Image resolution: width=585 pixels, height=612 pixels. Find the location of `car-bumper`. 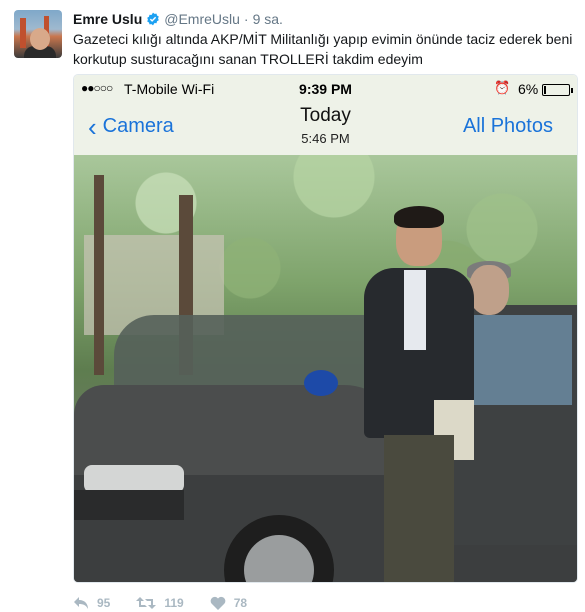

car-bumper is located at coordinates (129, 505).